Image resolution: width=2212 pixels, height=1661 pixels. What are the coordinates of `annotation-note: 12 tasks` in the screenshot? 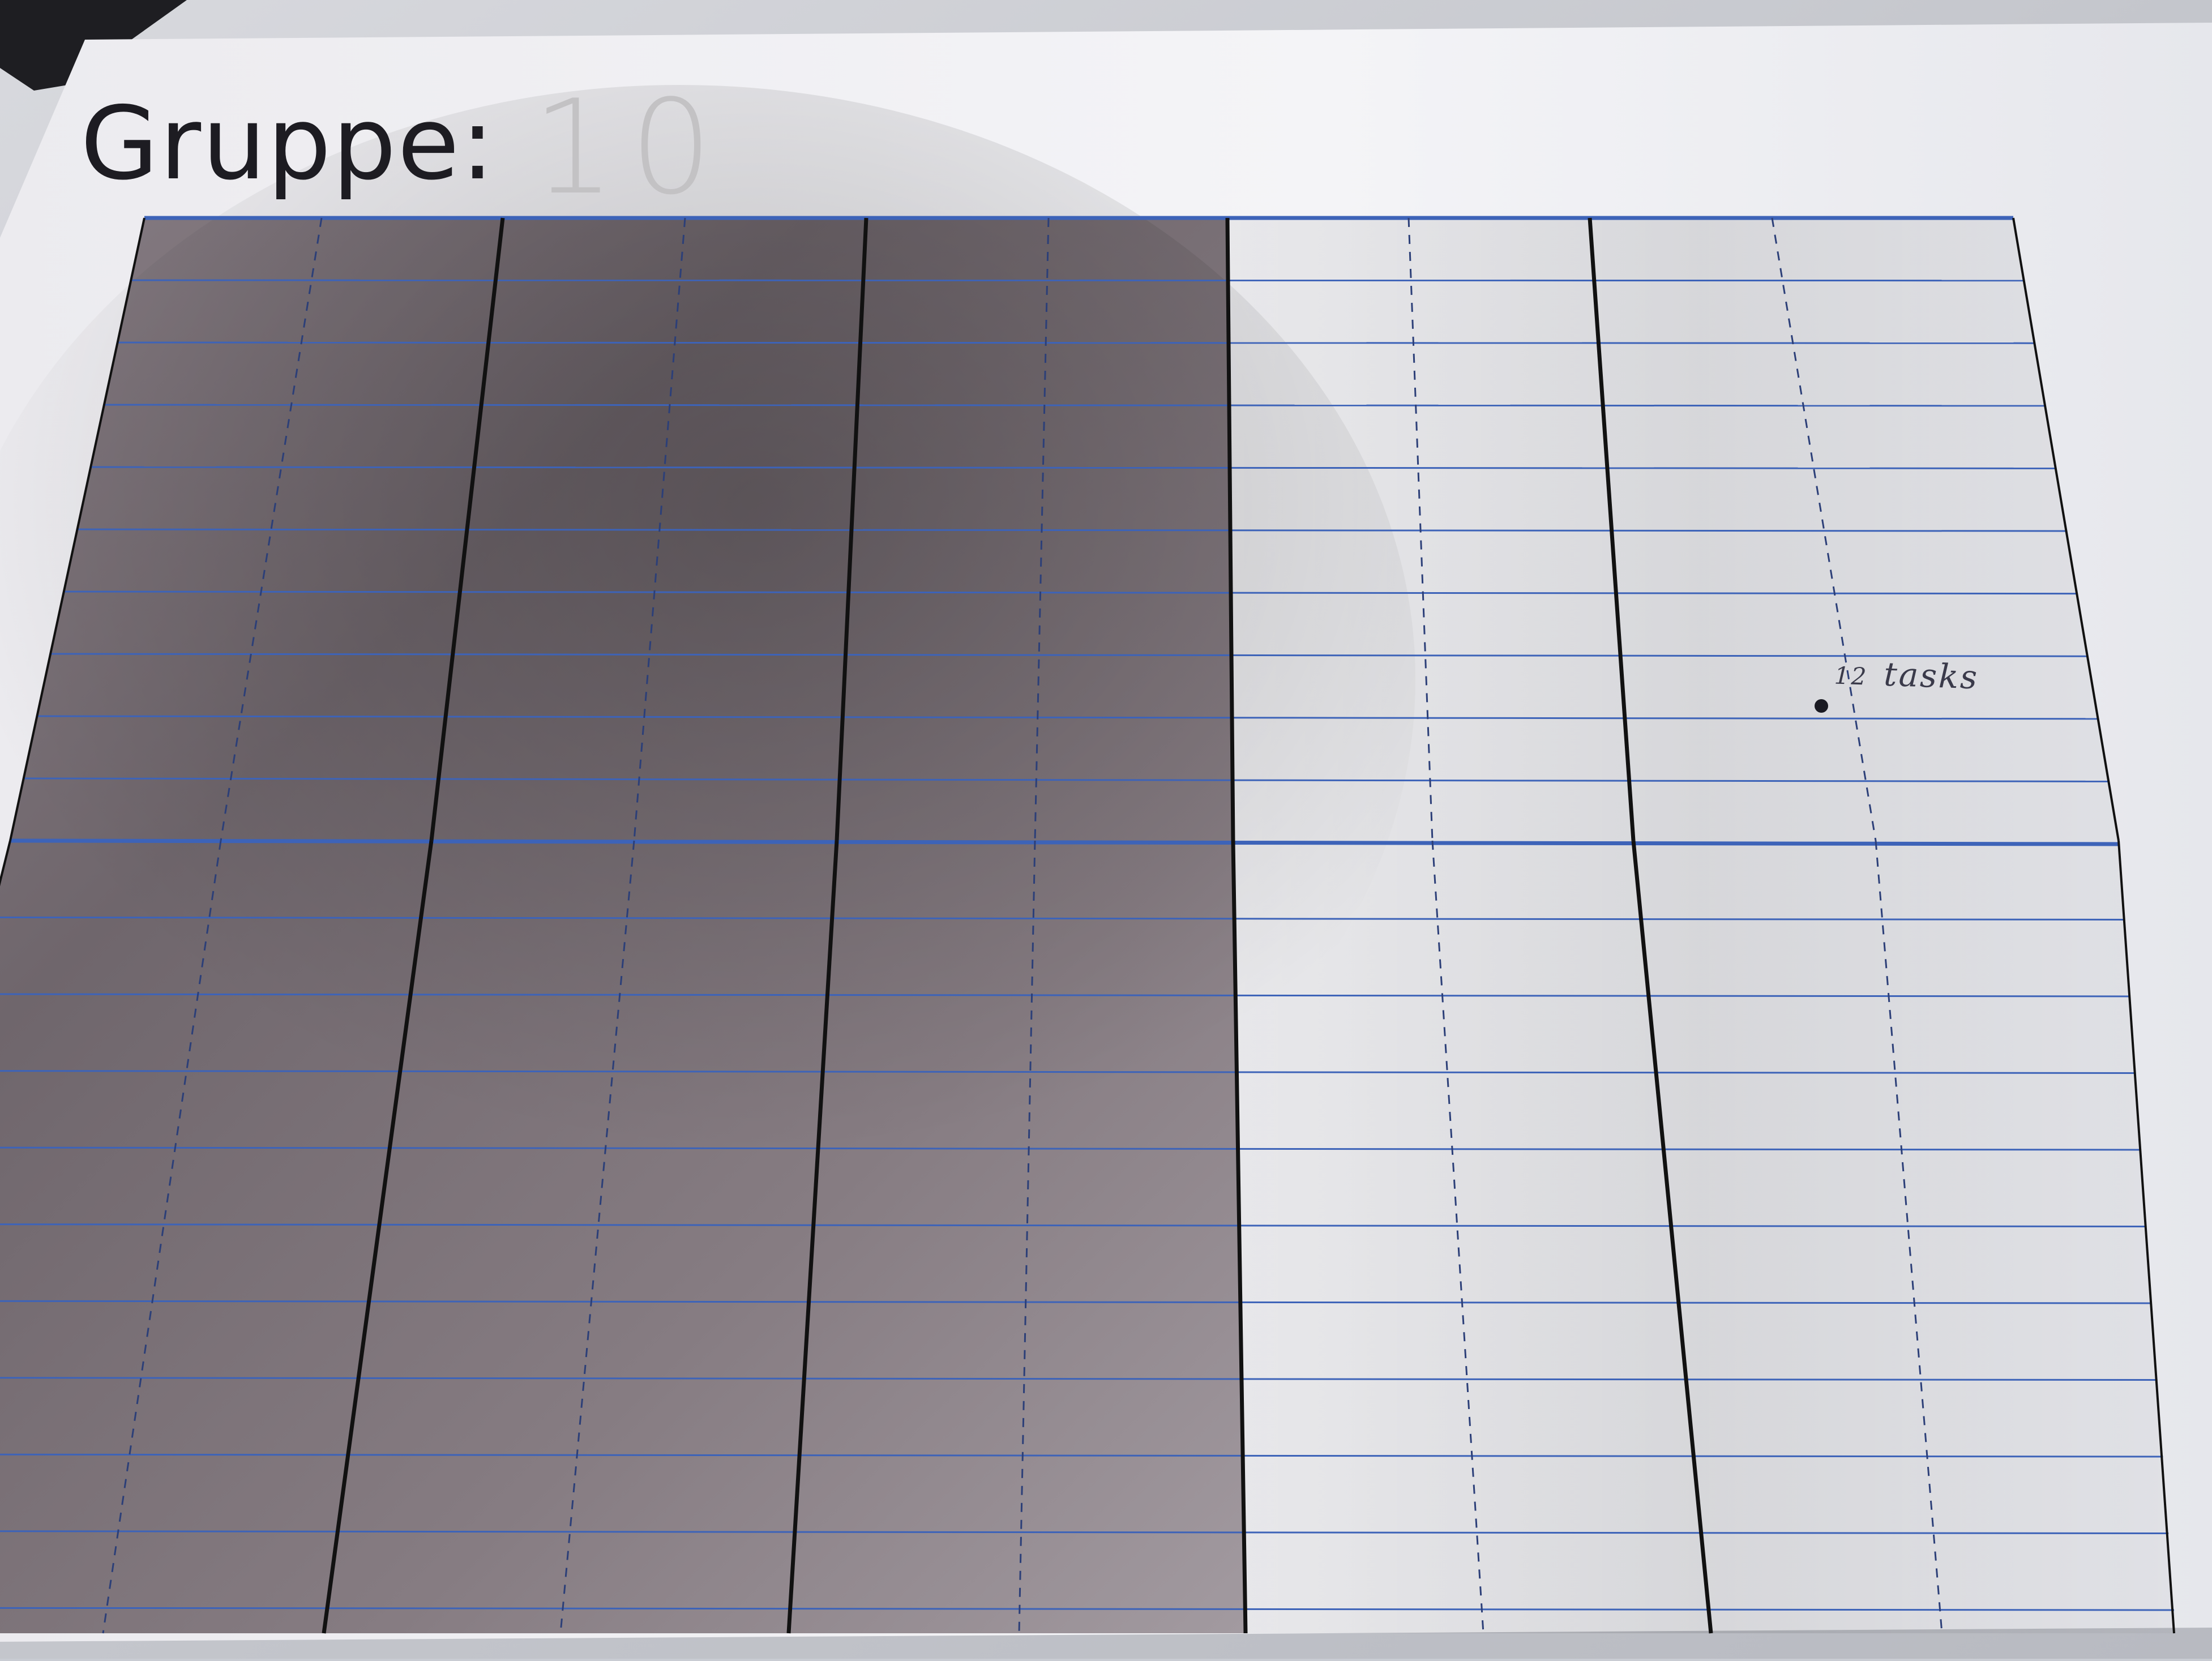 It's located at (1906, 675).